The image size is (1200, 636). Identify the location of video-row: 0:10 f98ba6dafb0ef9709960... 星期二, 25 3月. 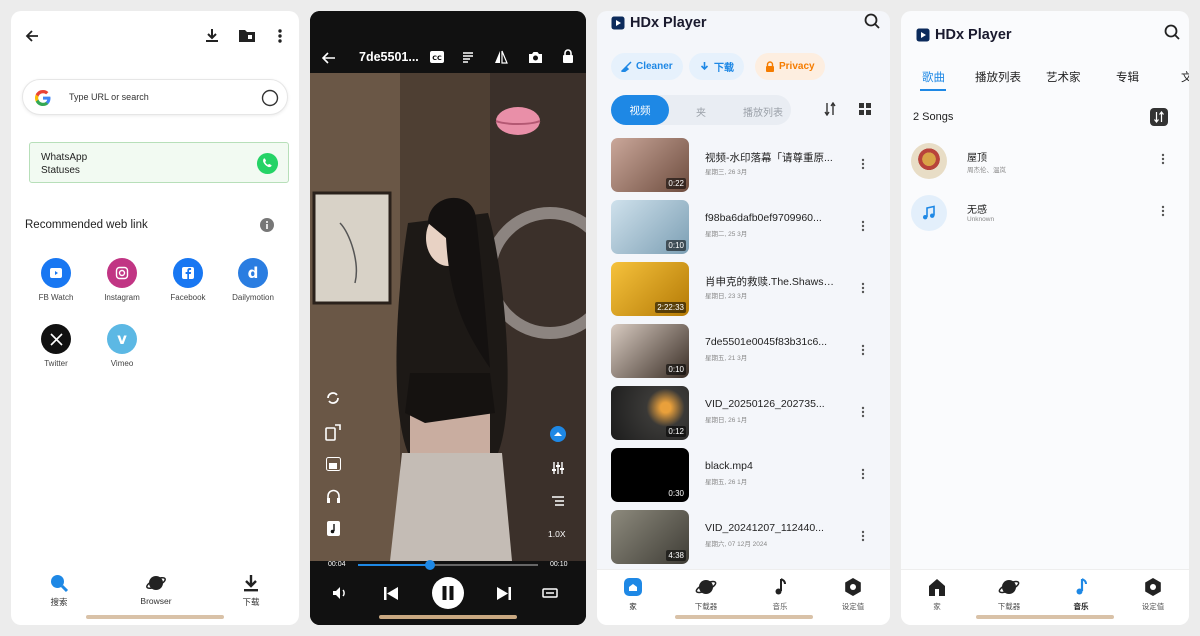
(746, 228).